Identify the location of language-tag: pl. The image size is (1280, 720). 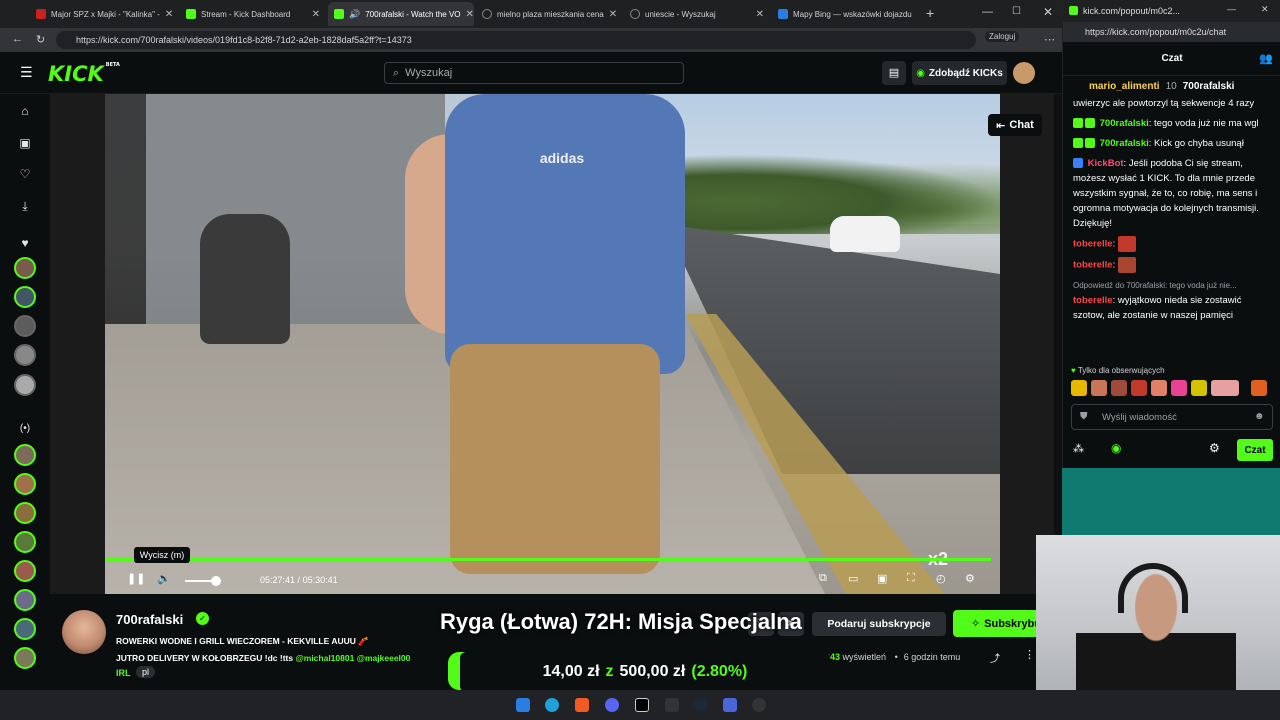
(146, 672).